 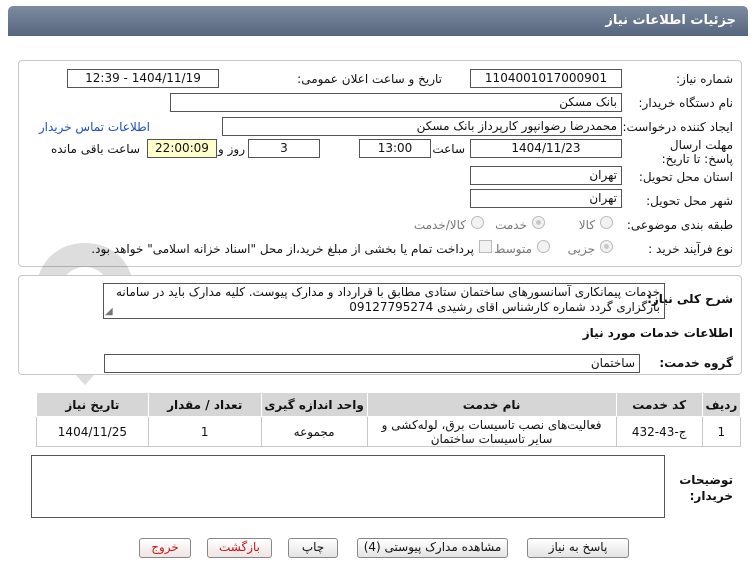 What do you see at coordinates (204, 431) in the screenshot?
I see `row-quantity: 1` at bounding box center [204, 431].